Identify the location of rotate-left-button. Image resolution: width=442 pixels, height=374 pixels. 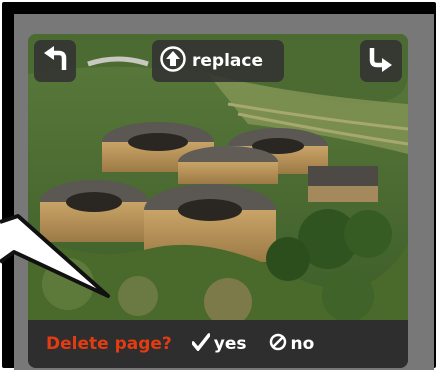
(55, 61).